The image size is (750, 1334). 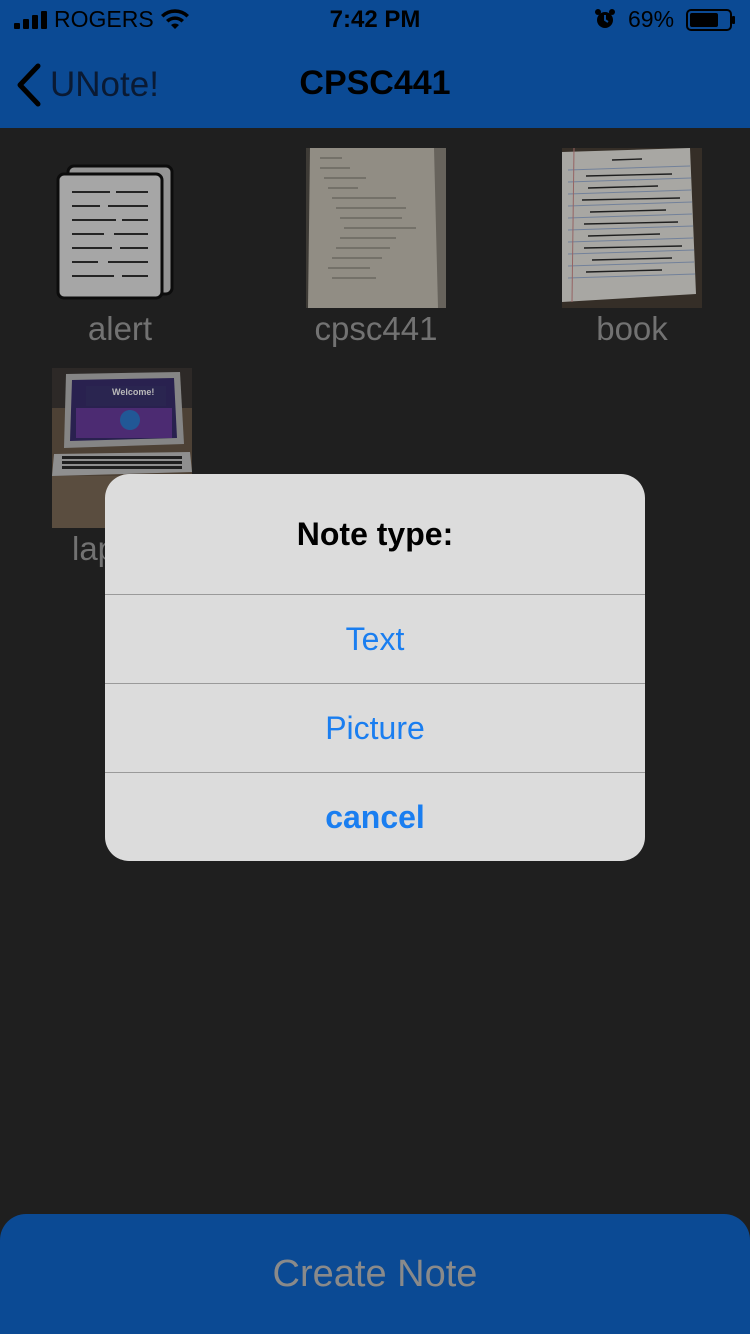 What do you see at coordinates (375, 83) in the screenshot?
I see `page-title: CPSC441` at bounding box center [375, 83].